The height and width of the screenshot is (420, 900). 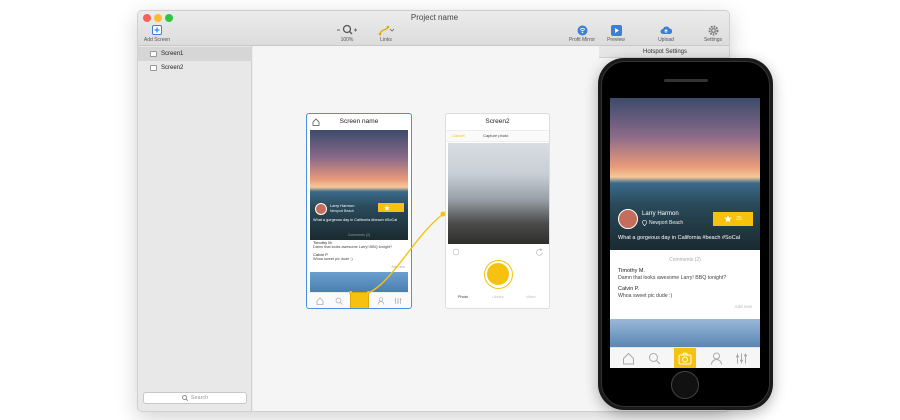 What do you see at coordinates (631, 271) in the screenshot?
I see `phone-comment-author: Timothy M.` at bounding box center [631, 271].